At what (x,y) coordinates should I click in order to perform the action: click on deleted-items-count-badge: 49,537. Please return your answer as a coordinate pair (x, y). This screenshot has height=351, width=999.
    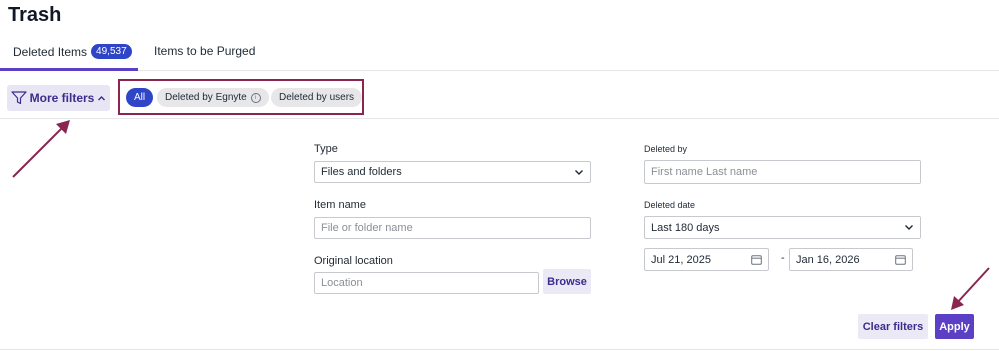
    Looking at the image, I should click on (111, 51).